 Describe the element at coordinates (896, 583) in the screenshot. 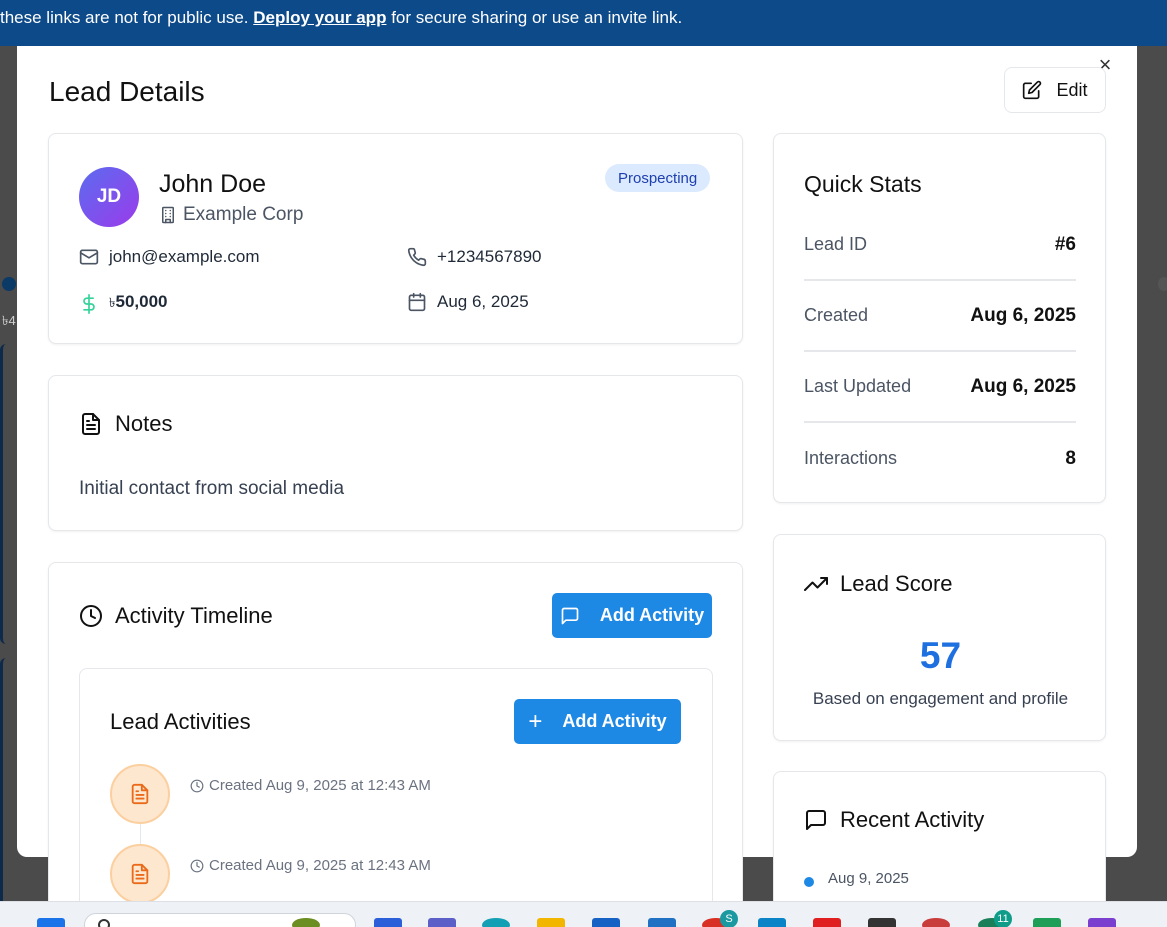

I see `lead-score-title: Lead Score` at that location.